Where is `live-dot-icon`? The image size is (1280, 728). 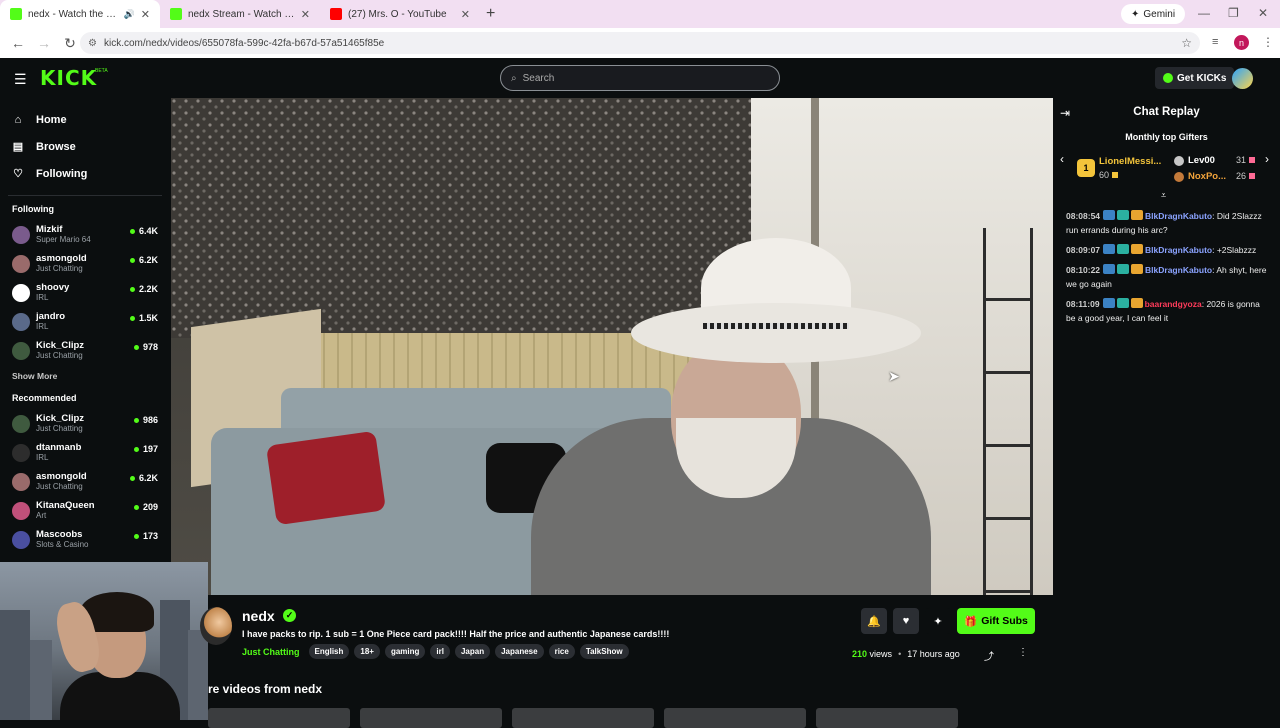
live-dot-icon is located at coordinates (132, 318).